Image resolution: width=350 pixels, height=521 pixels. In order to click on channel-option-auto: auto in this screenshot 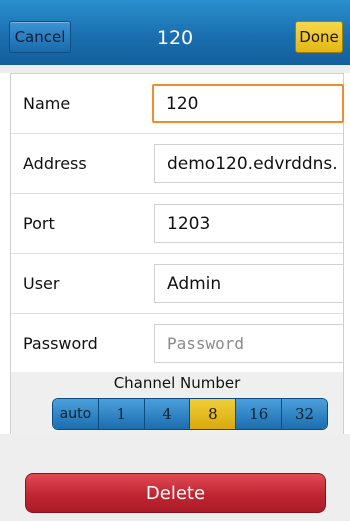, I will do `click(76, 414)`.